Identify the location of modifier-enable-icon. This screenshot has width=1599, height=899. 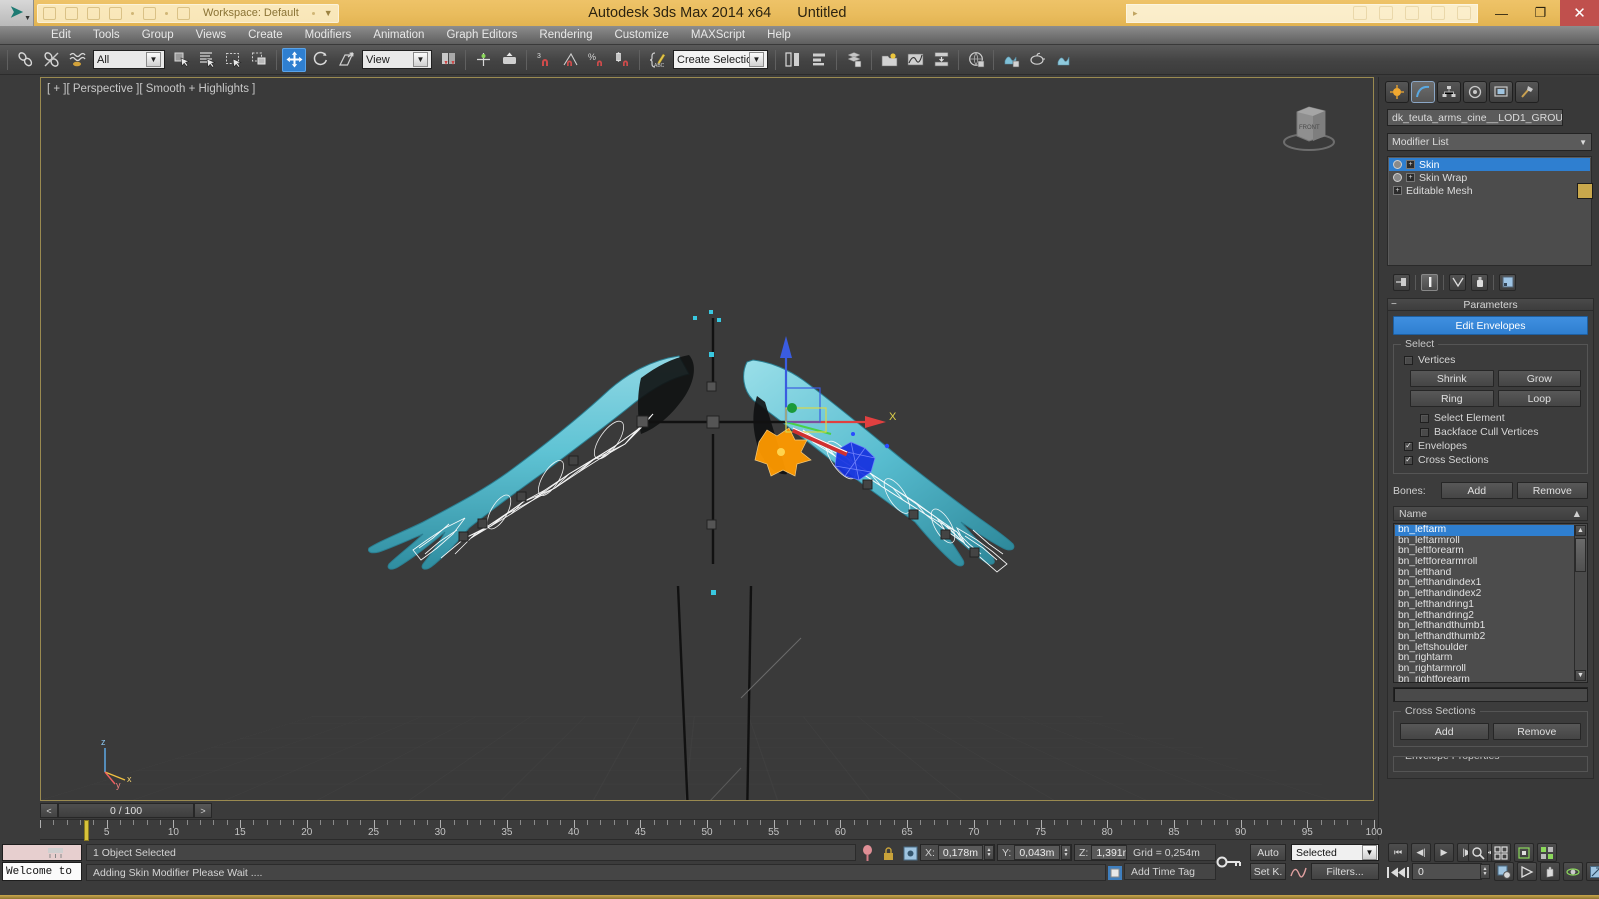
(1397, 164).